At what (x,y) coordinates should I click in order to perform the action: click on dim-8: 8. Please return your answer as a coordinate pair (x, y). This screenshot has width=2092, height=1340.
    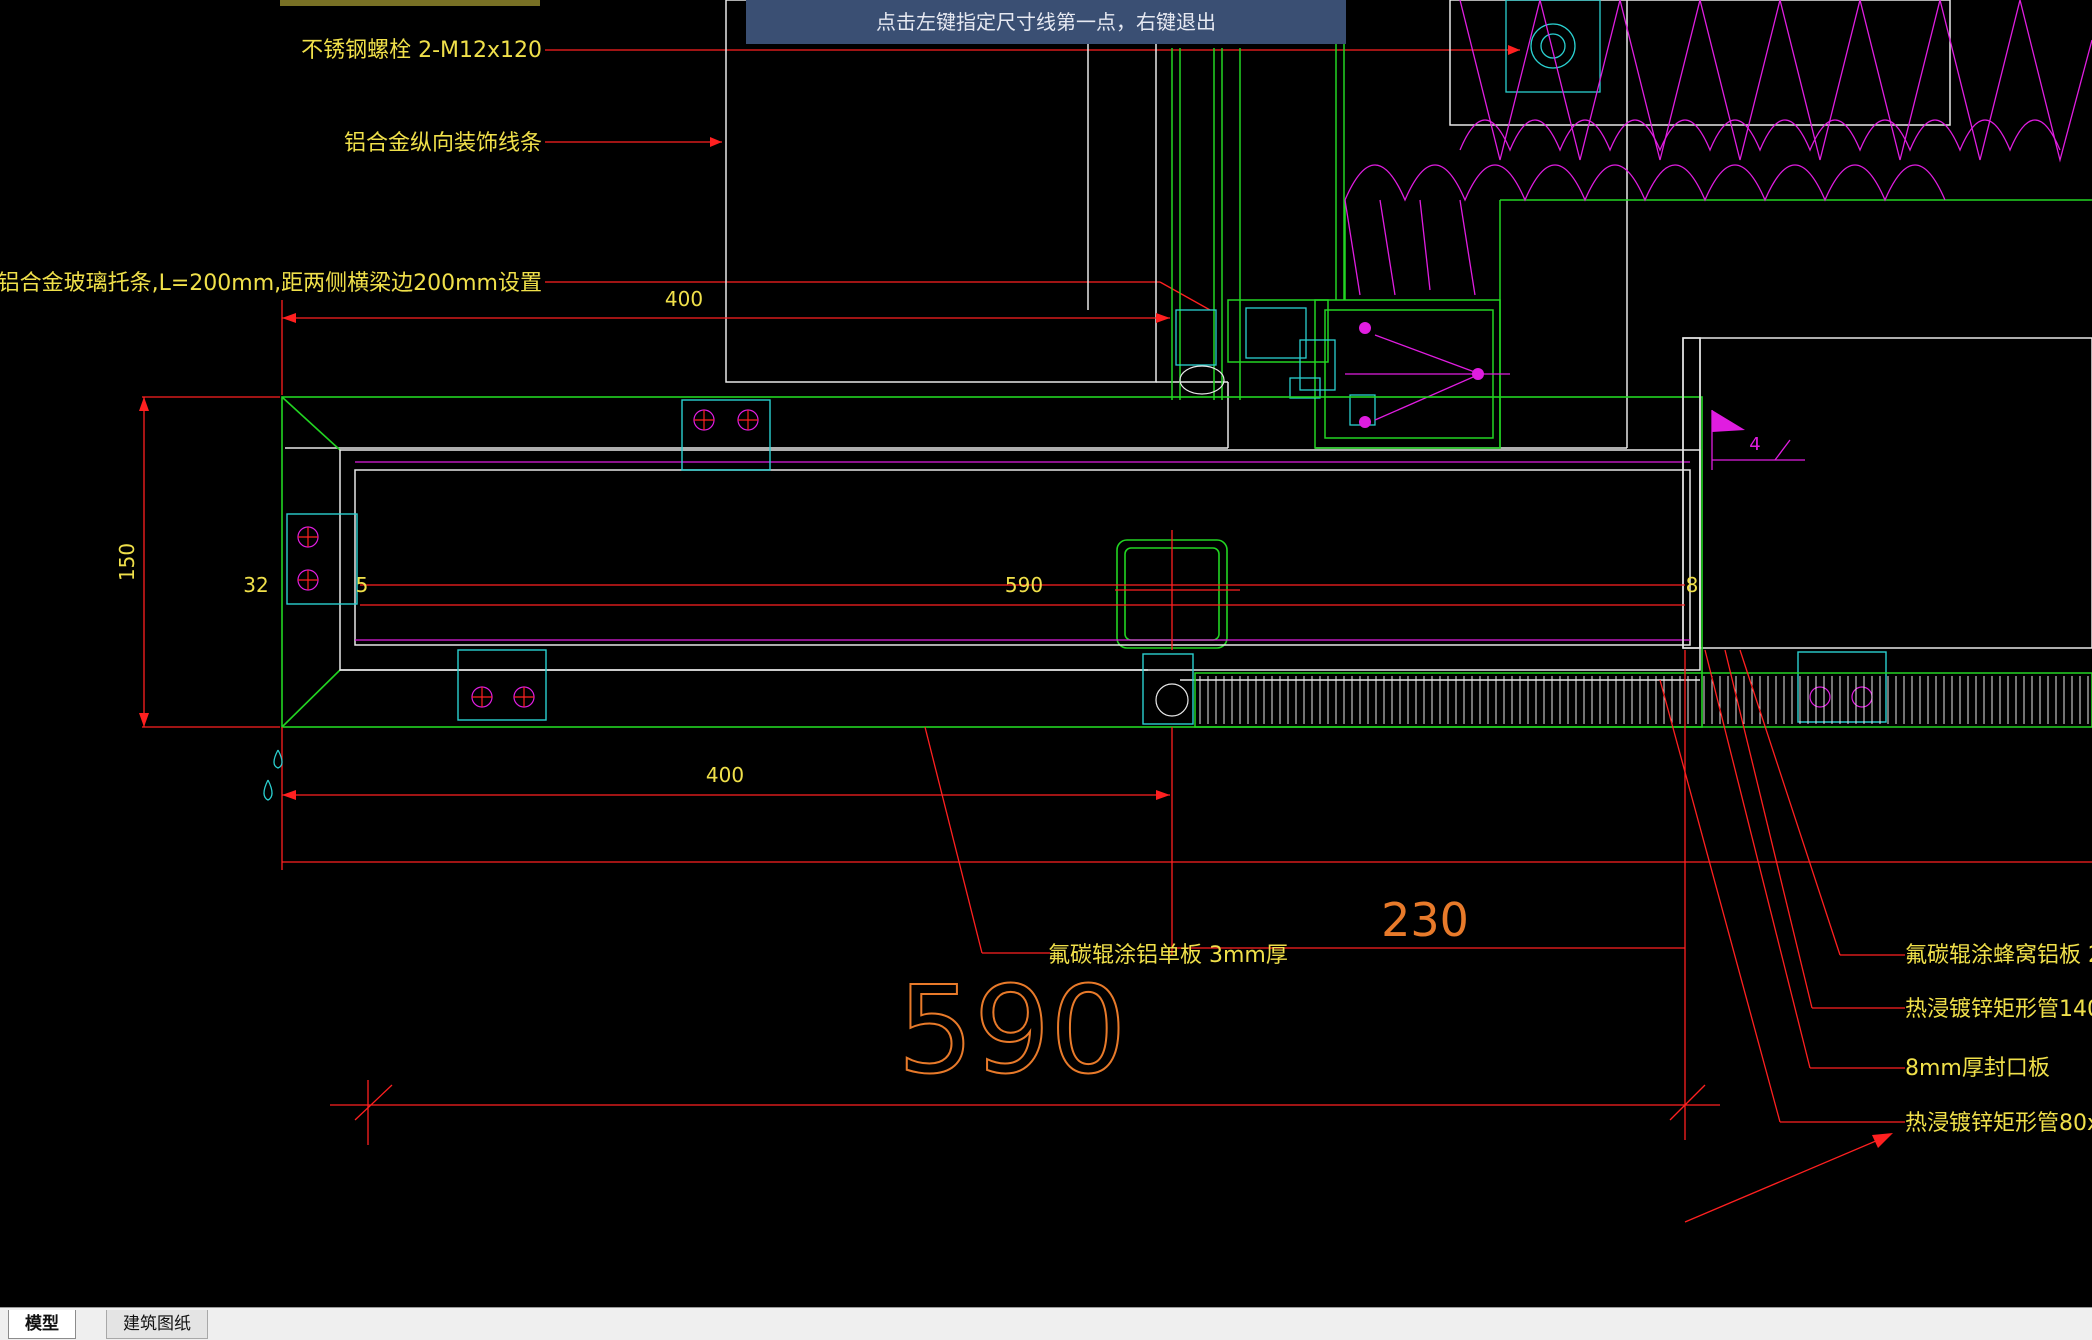
    Looking at the image, I should click on (1692, 585).